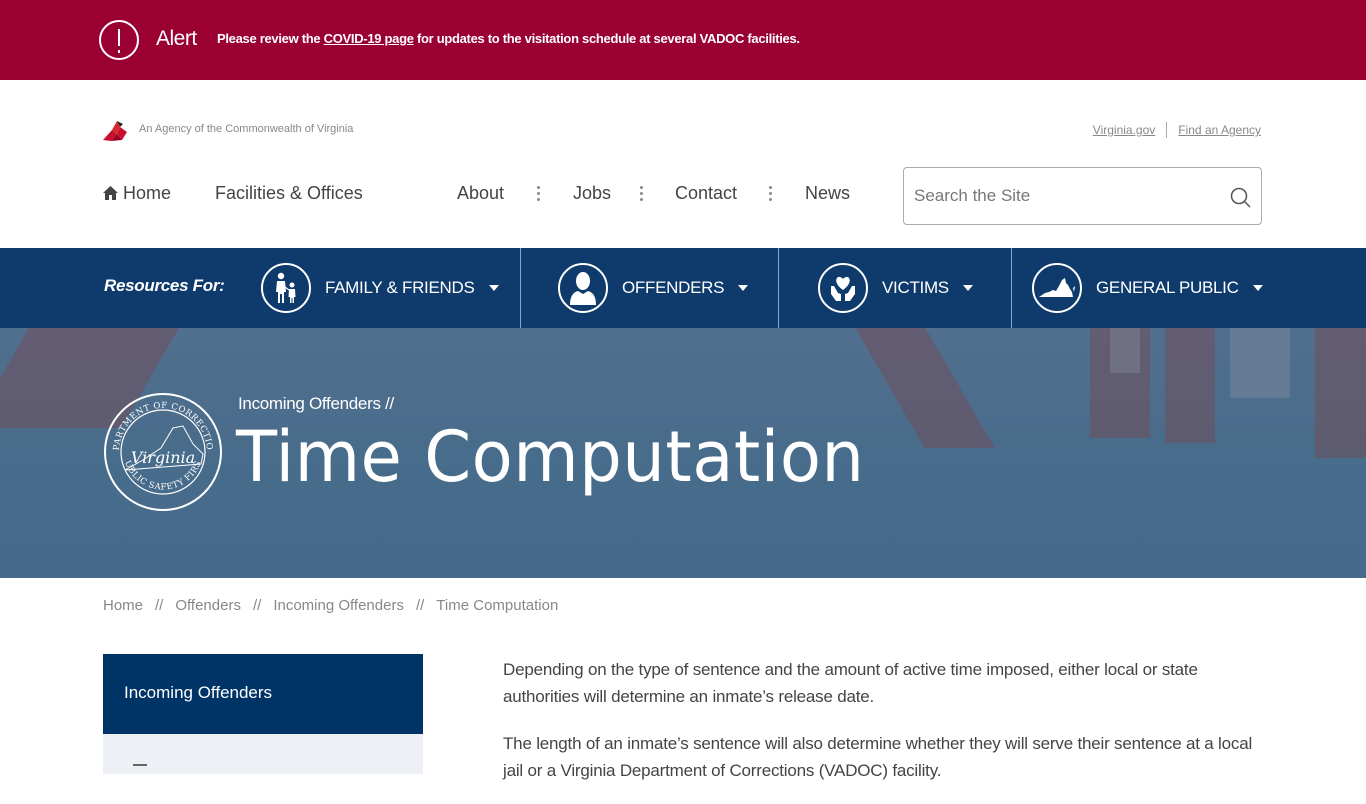 The image size is (1366, 804). Describe the element at coordinates (163, 457) in the screenshot. I see `seal-middle-text: Virginia` at that location.